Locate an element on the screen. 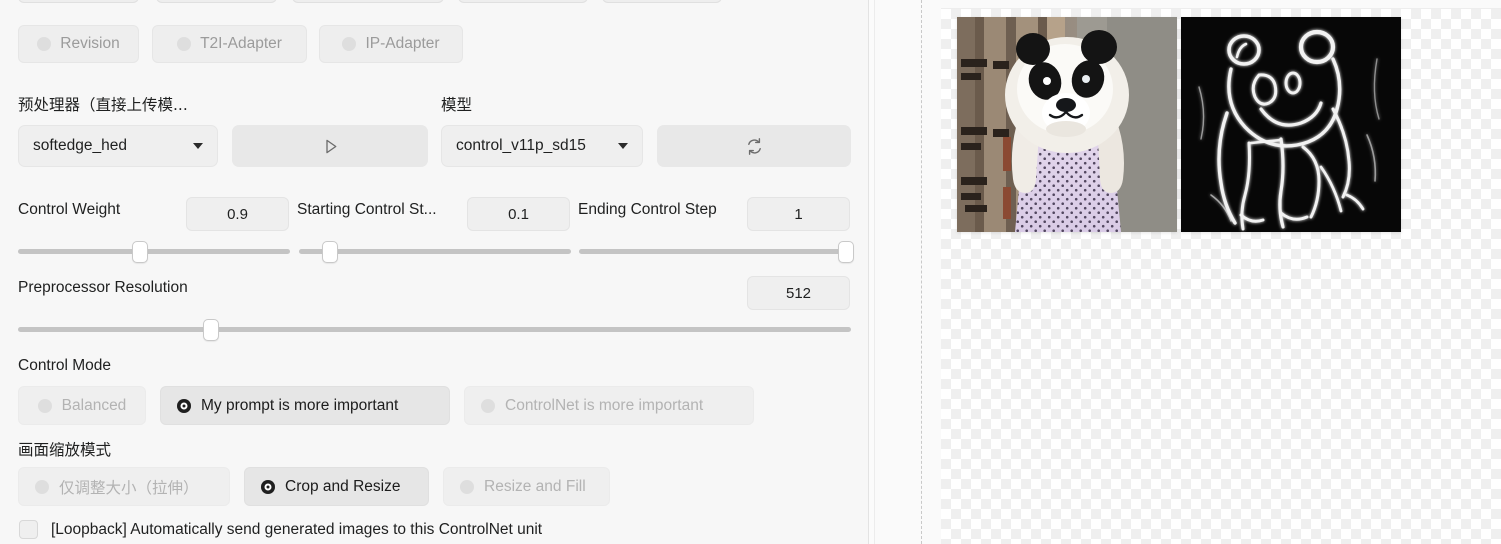  resize-mode-option-just-resize: 仅调整大小（拉伸） is located at coordinates (124, 486).